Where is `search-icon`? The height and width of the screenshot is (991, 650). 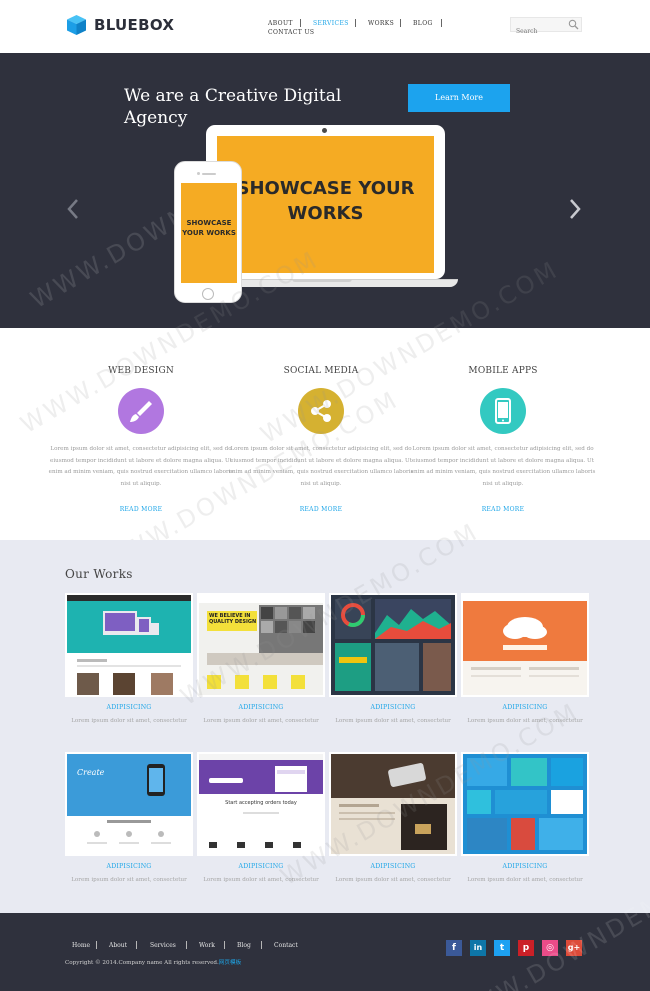 search-icon is located at coordinates (573, 24).